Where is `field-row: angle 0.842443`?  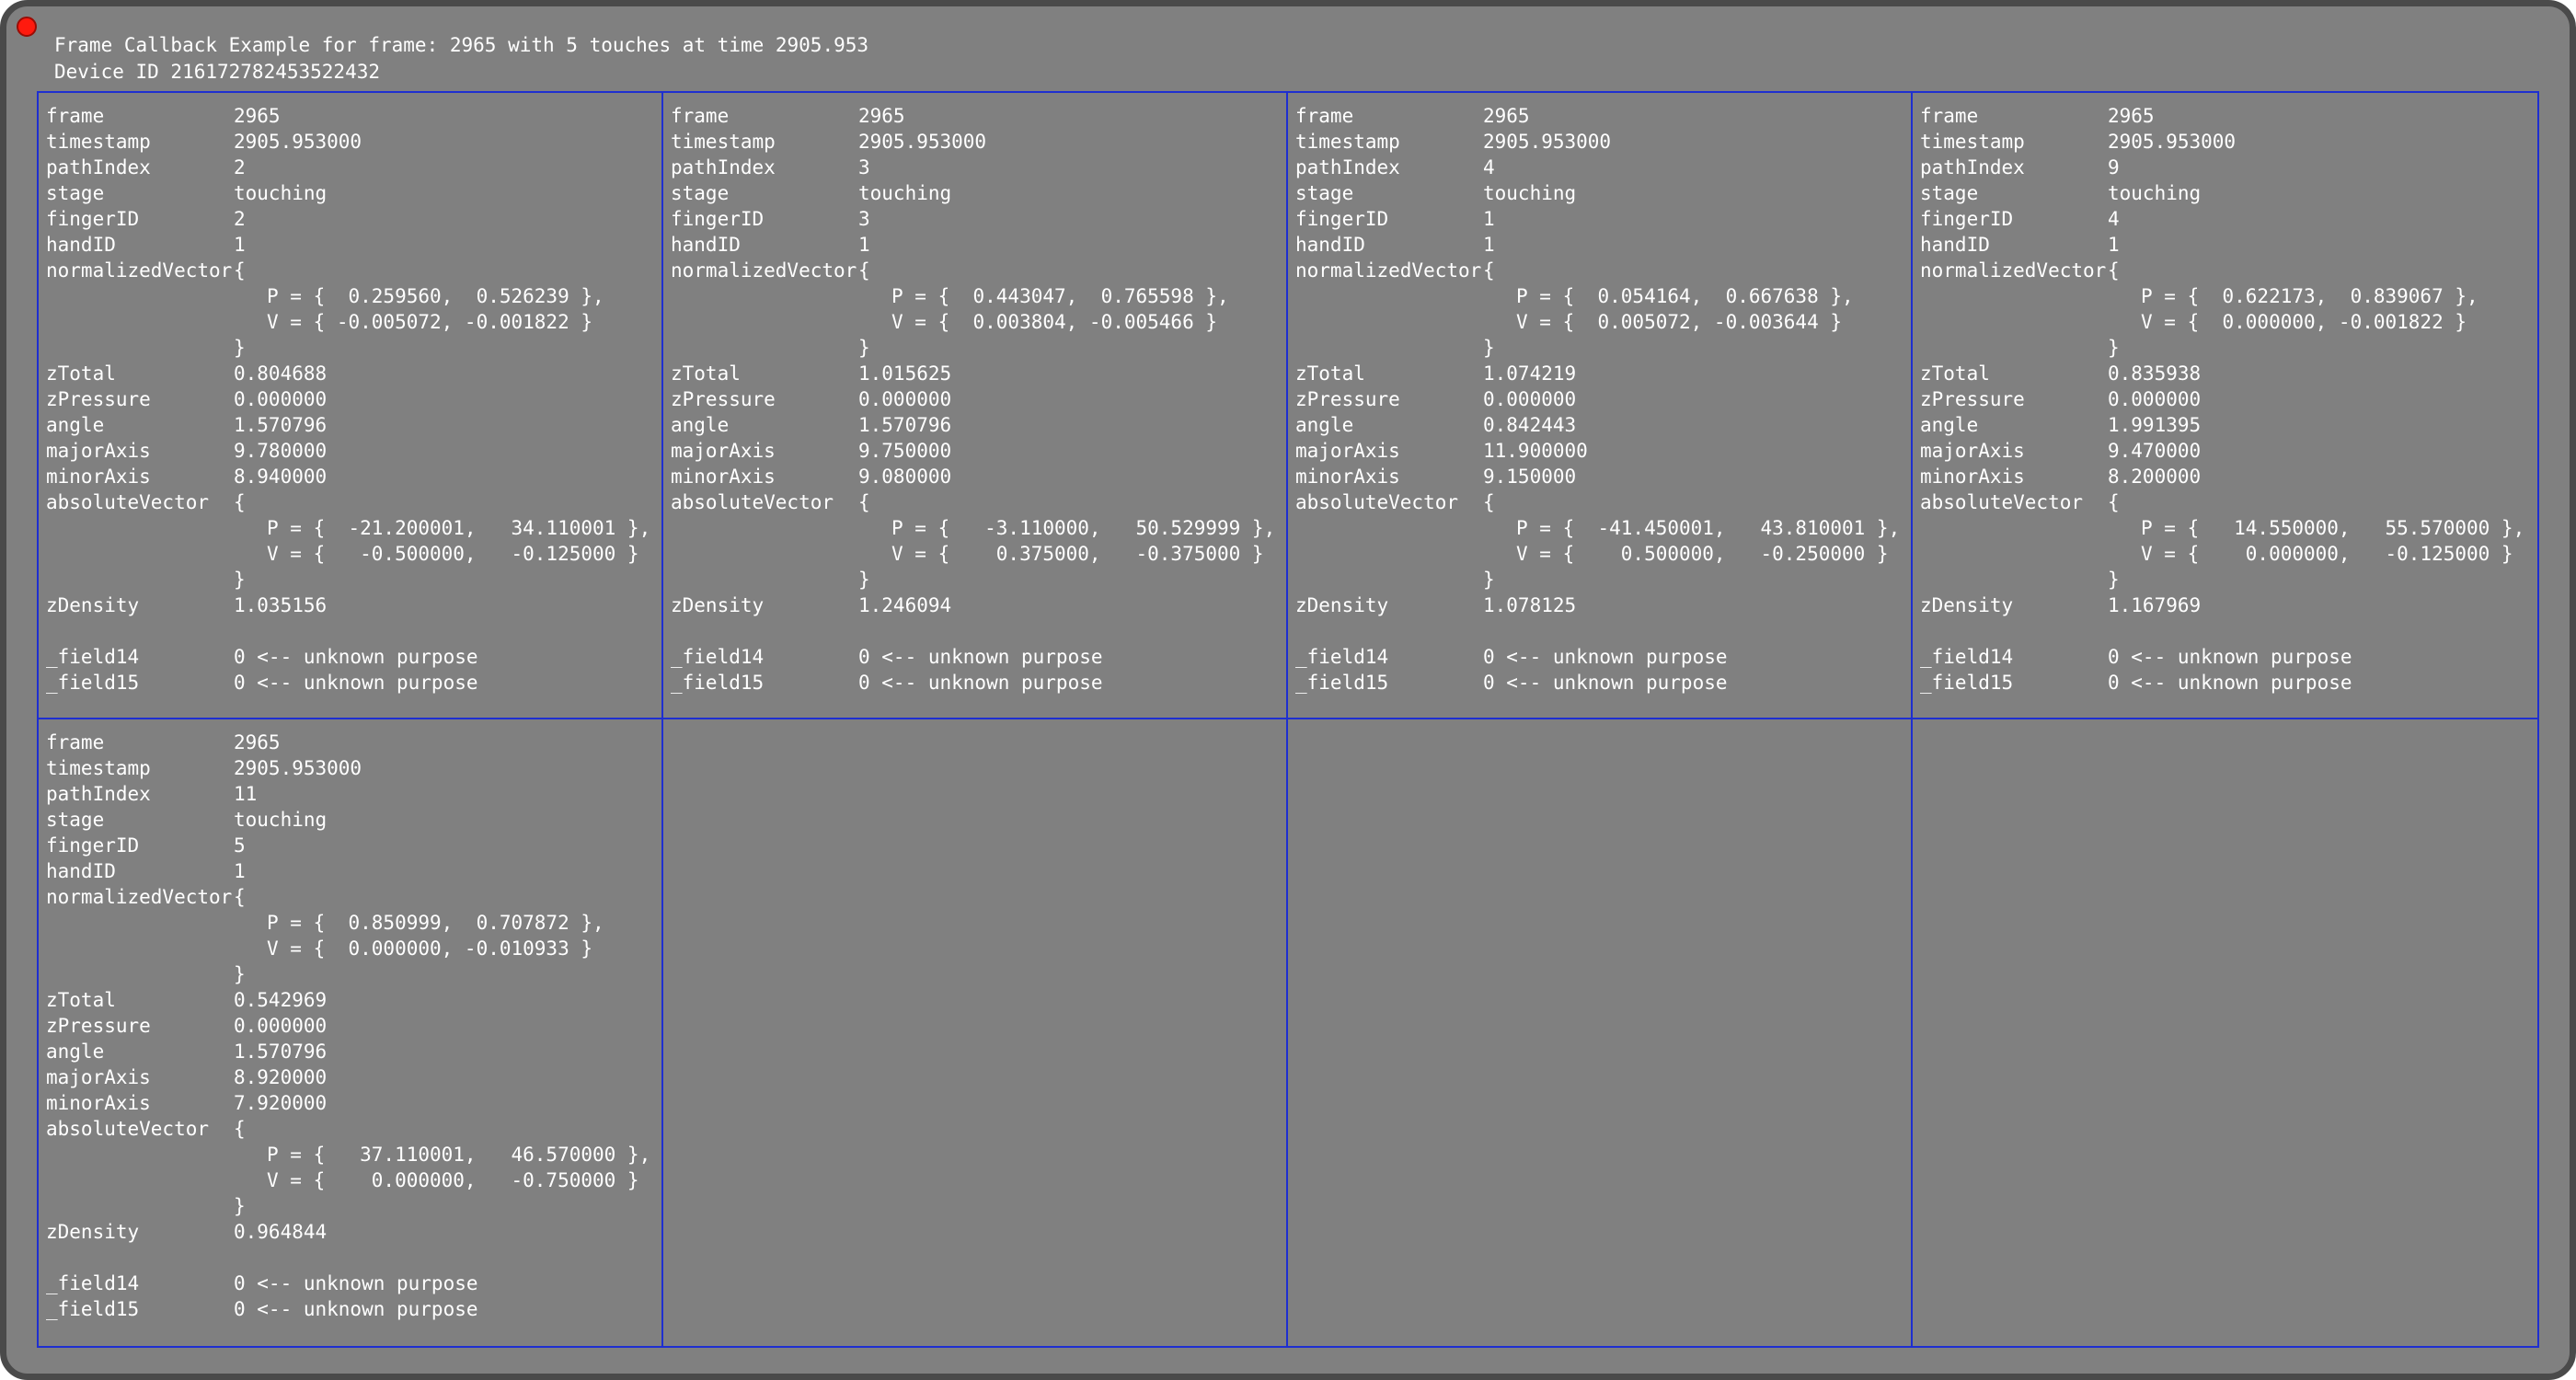 field-row: angle 0.842443 is located at coordinates (1603, 425).